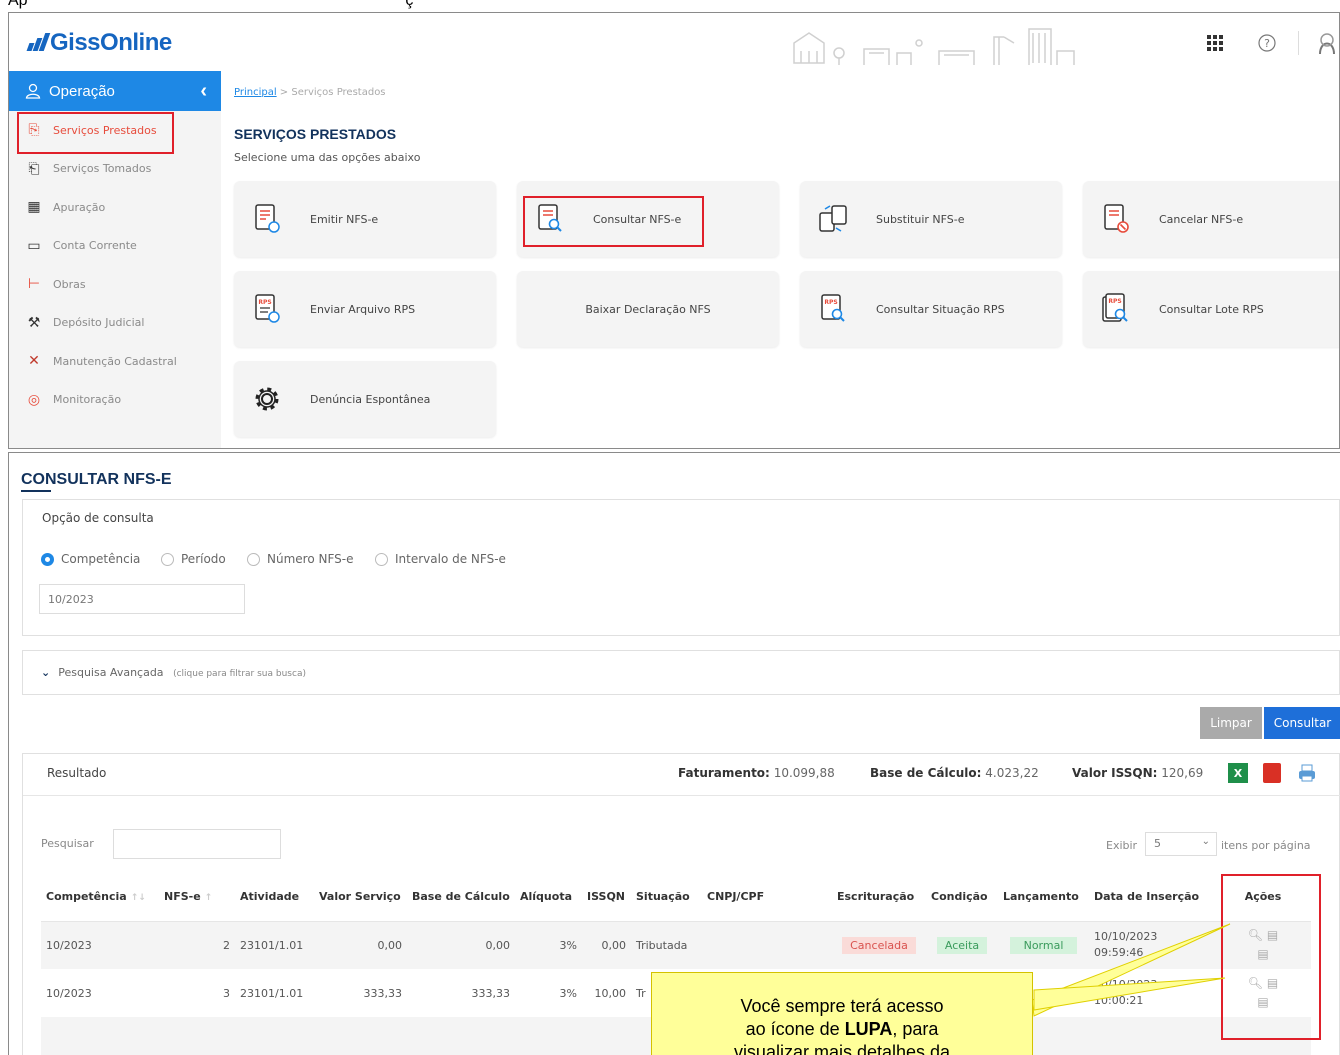 The image size is (1340, 1055). Describe the element at coordinates (203, 91) in the screenshot. I see `collapse-chevron-icon: ‹` at that location.